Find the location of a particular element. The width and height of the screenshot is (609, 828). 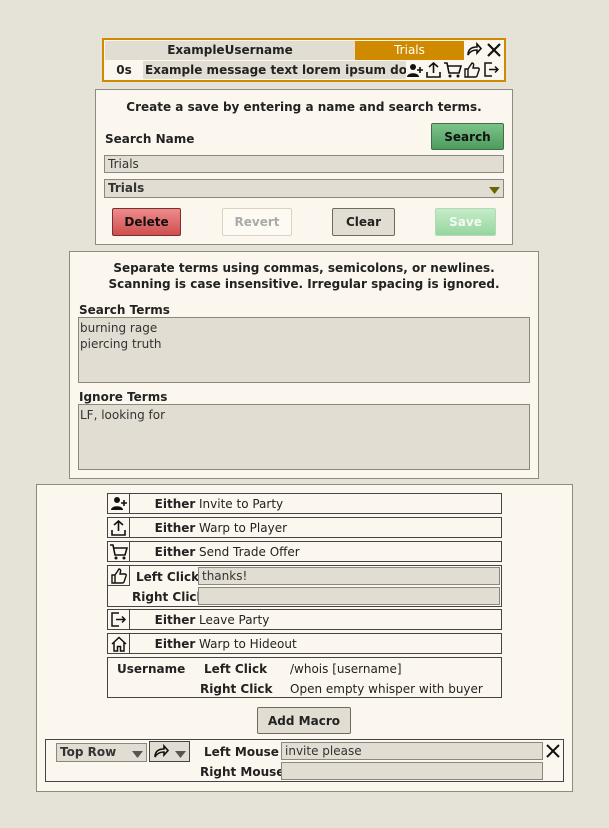

save-select-value: Trials is located at coordinates (126, 188).